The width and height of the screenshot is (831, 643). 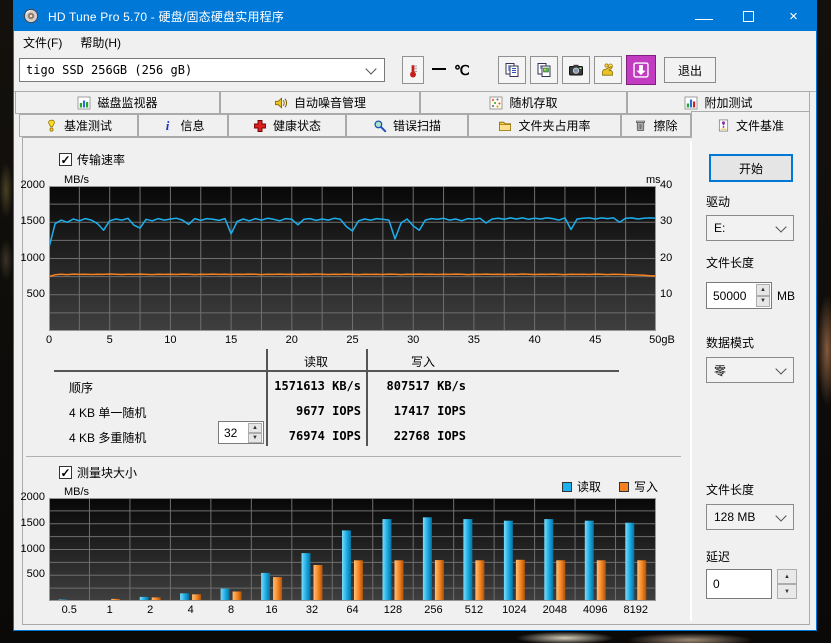 I want to click on tab-health: 健康状态, so click(x=287, y=125).